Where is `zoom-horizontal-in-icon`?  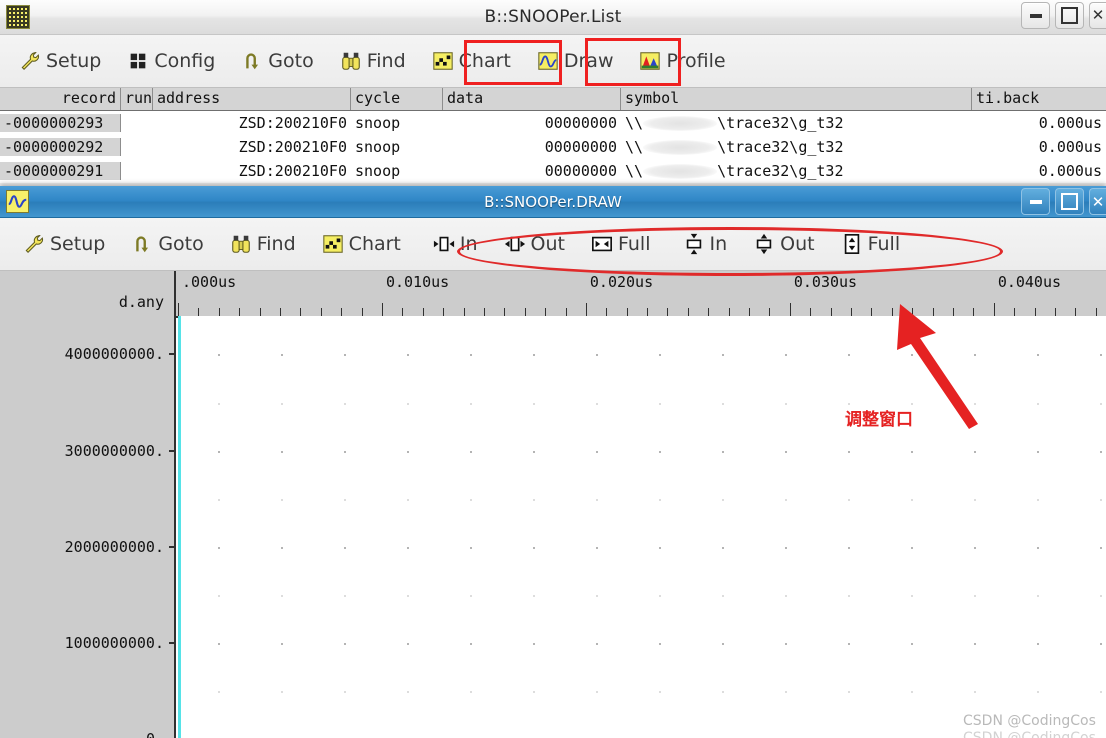
zoom-horizontal-in-icon is located at coordinates (443, 244).